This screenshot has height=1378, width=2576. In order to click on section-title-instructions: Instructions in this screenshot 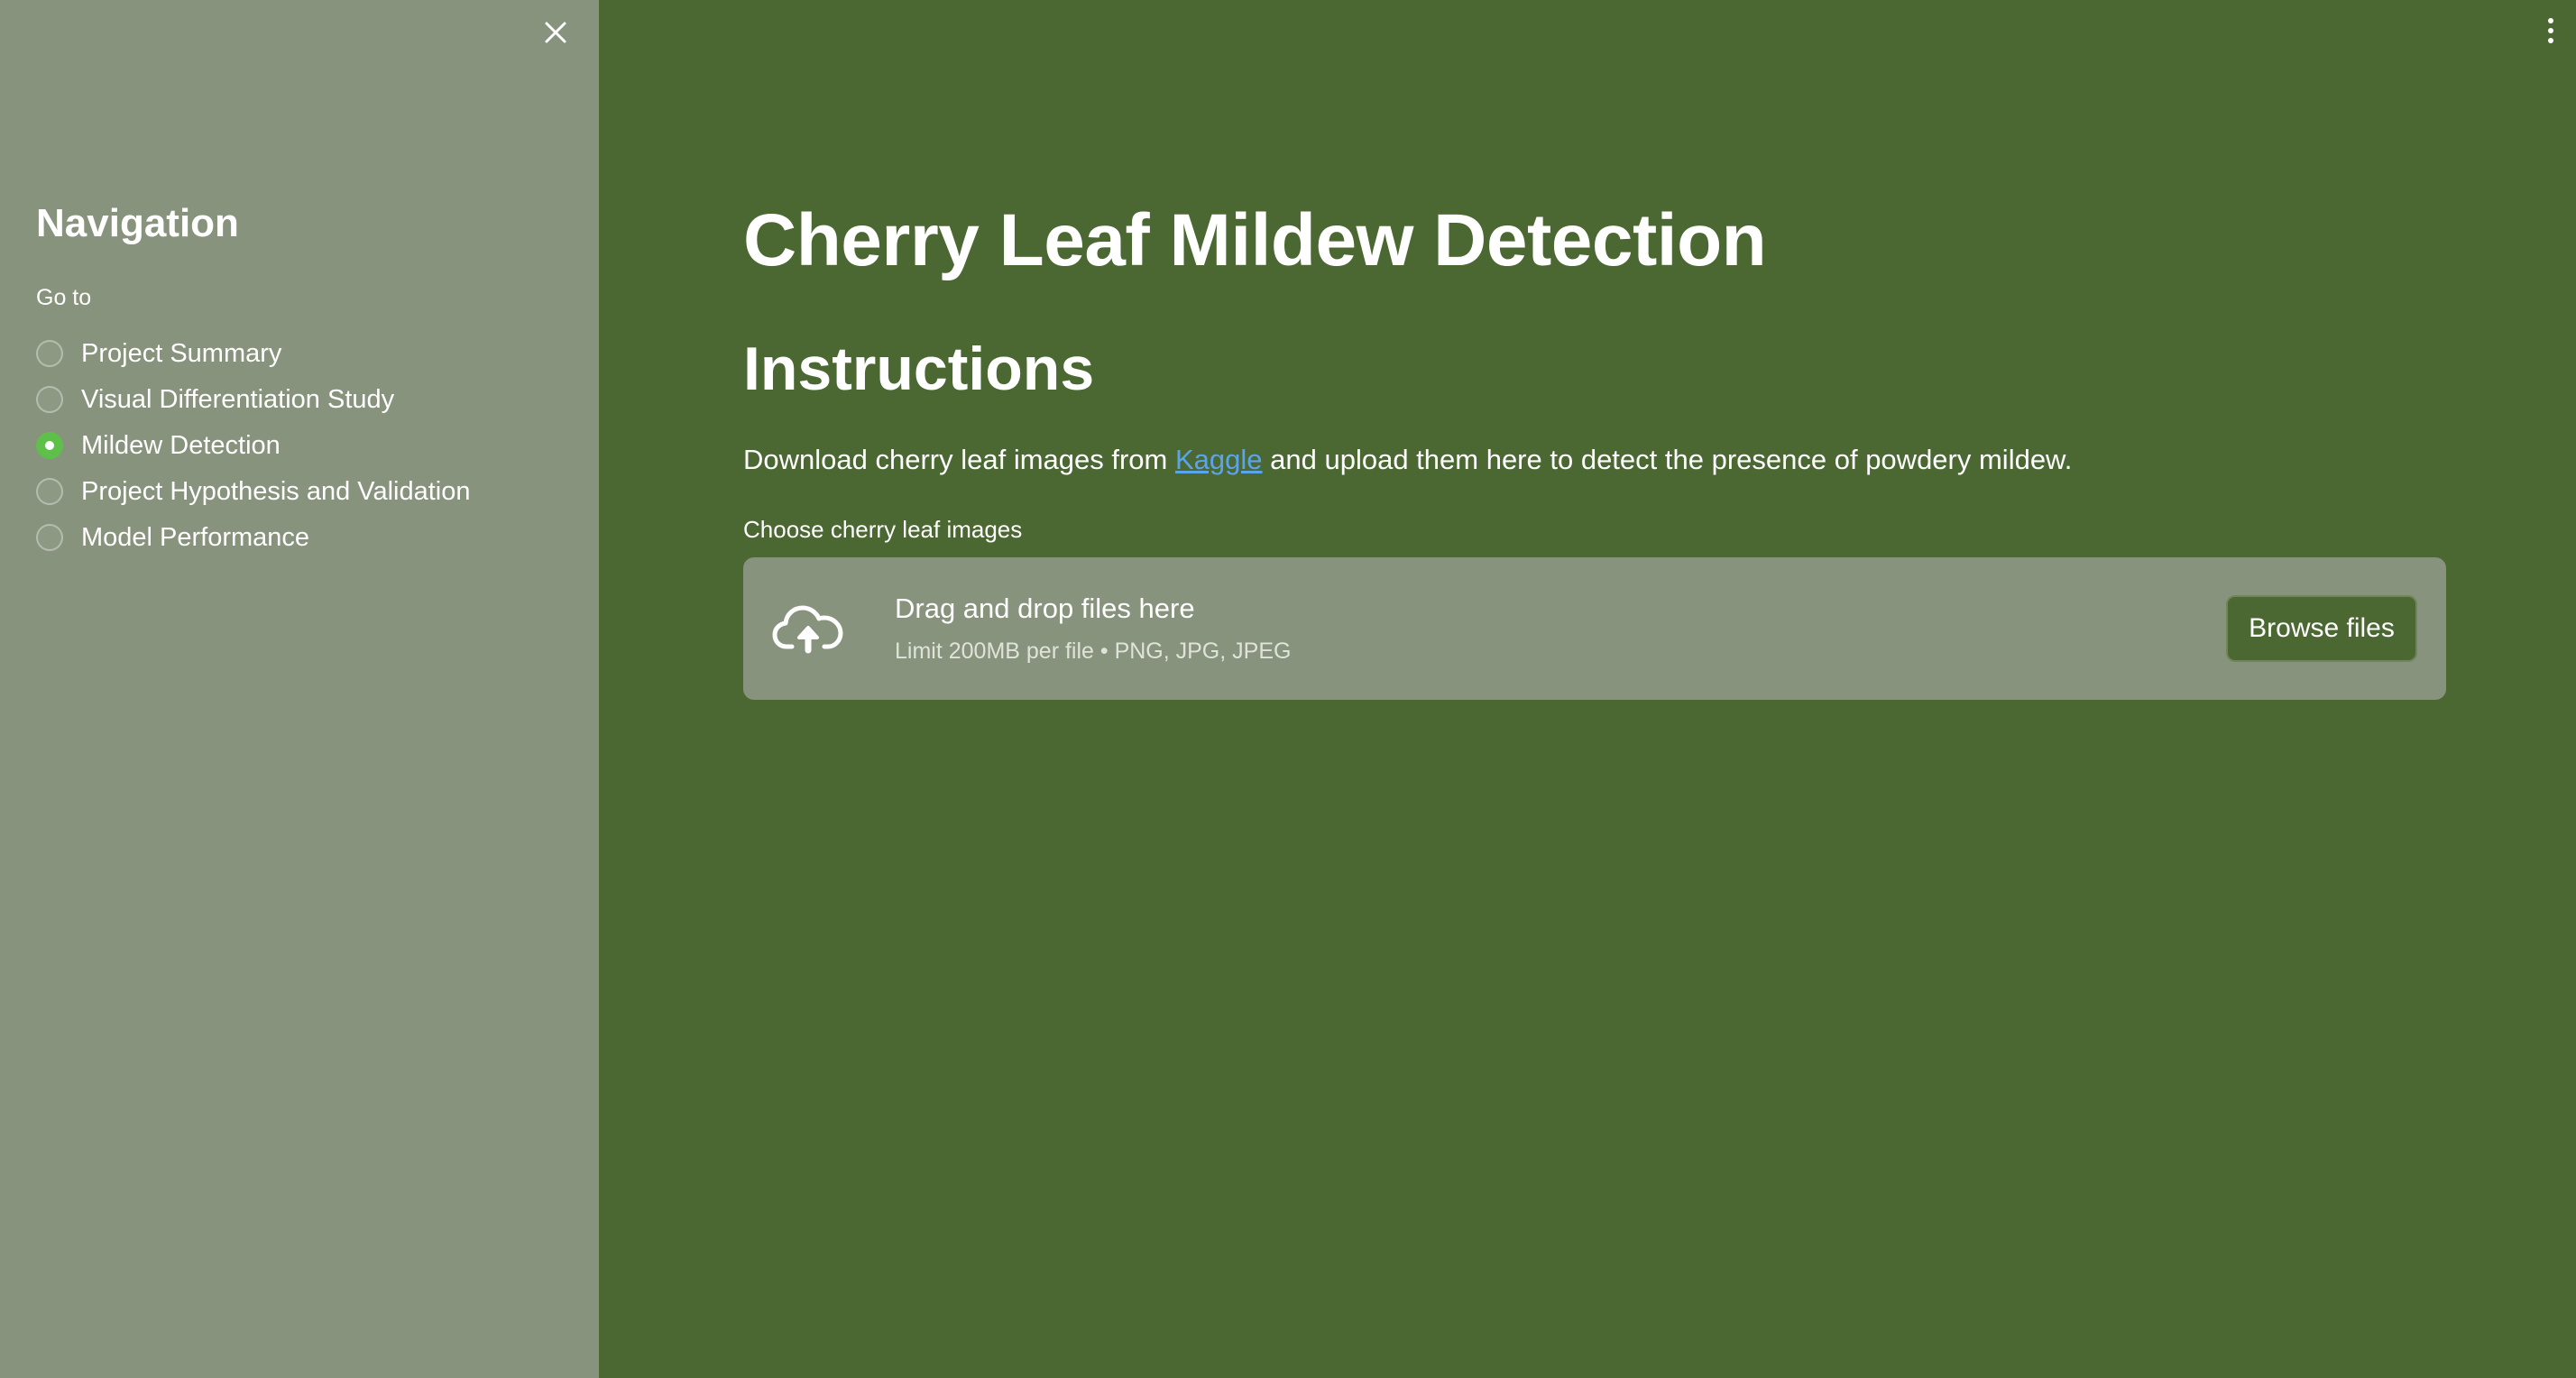, I will do `click(919, 369)`.